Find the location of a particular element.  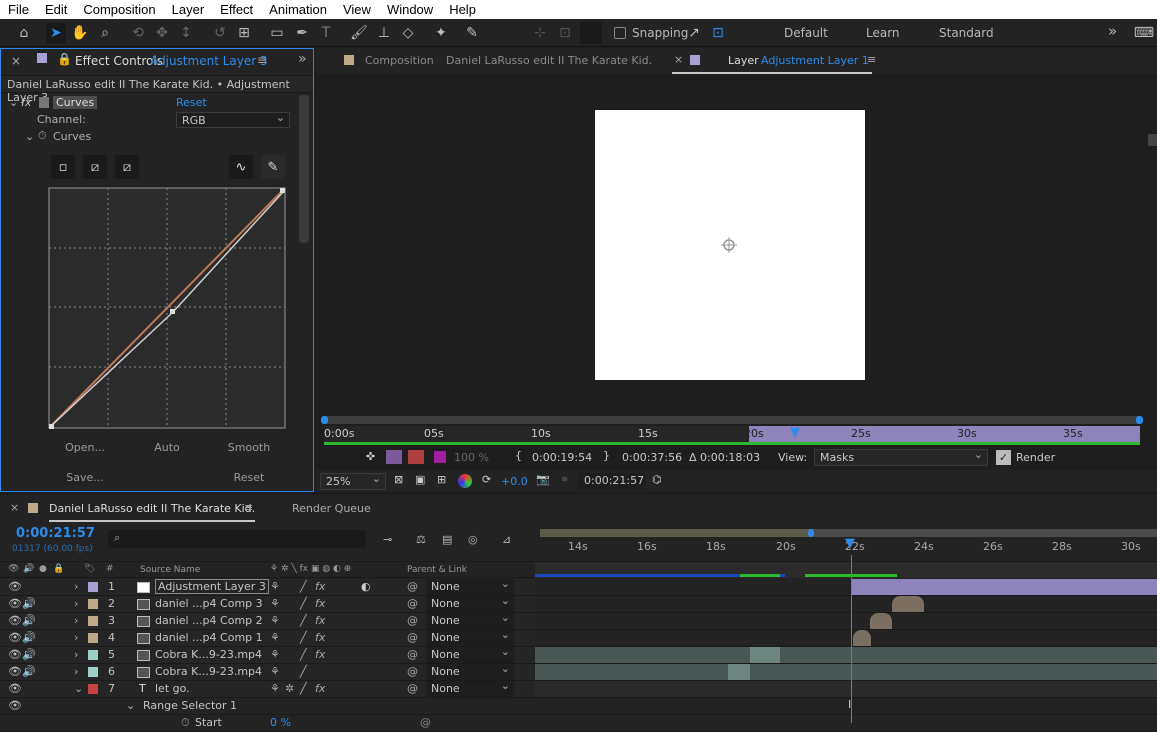

menu-help: Help is located at coordinates (462, 9).